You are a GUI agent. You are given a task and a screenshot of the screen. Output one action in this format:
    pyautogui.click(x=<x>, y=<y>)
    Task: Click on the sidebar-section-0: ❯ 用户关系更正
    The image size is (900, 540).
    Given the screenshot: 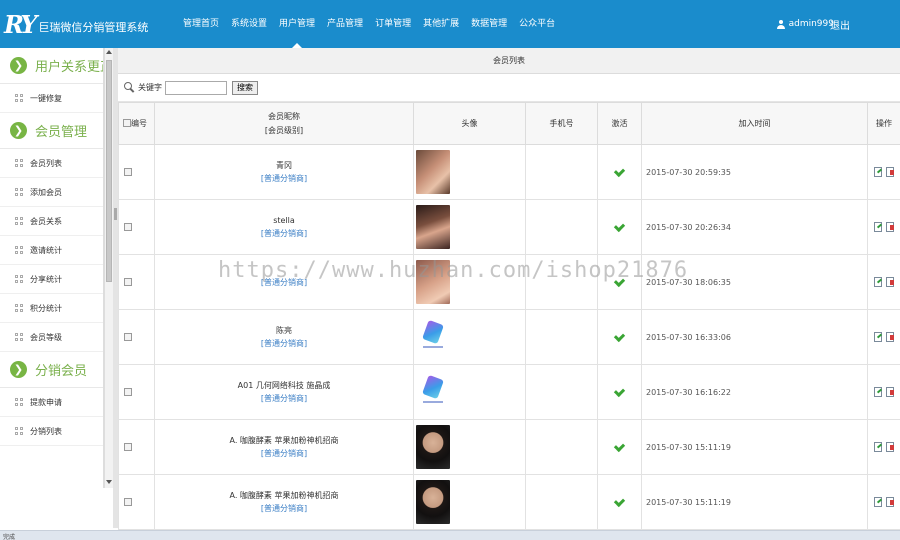 What is the action you would take?
    pyautogui.click(x=51, y=66)
    